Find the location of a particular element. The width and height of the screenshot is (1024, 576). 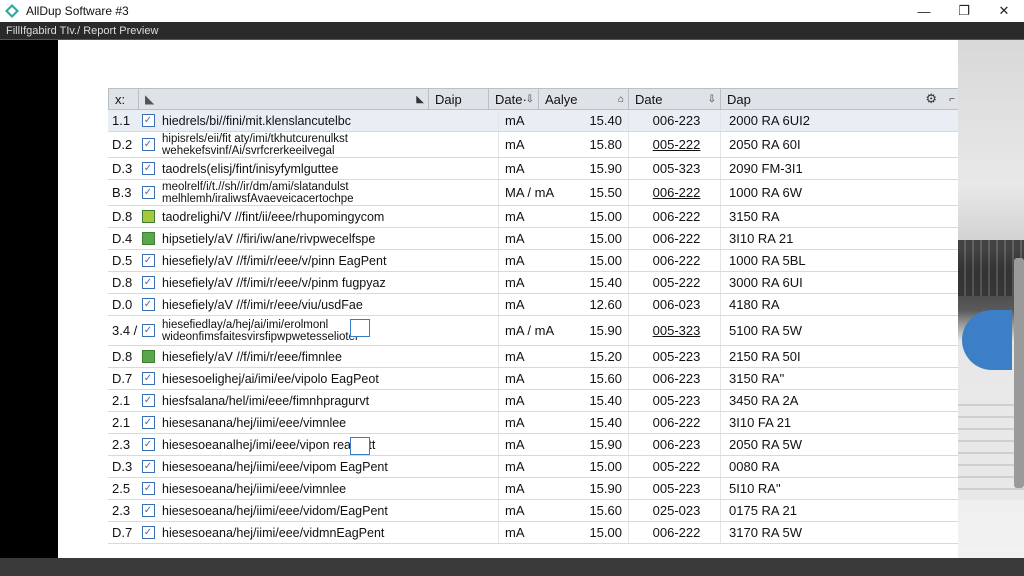

code-cell: 3I10 RA 21 is located at coordinates (780, 238).